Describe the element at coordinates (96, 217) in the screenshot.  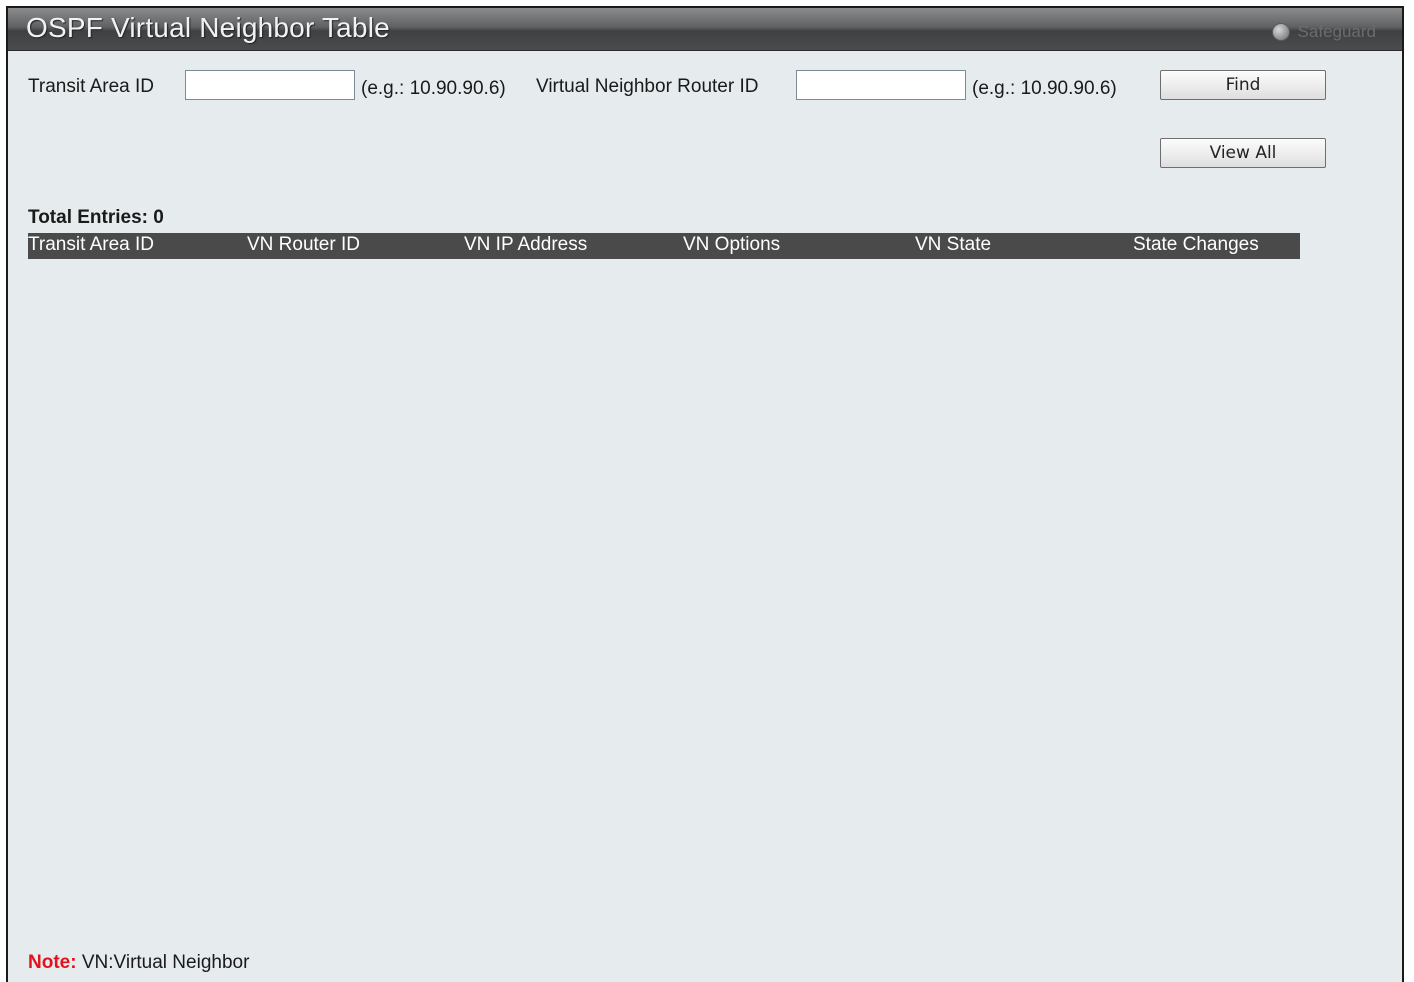
I see `total-entries: Total Entries: 0` at that location.